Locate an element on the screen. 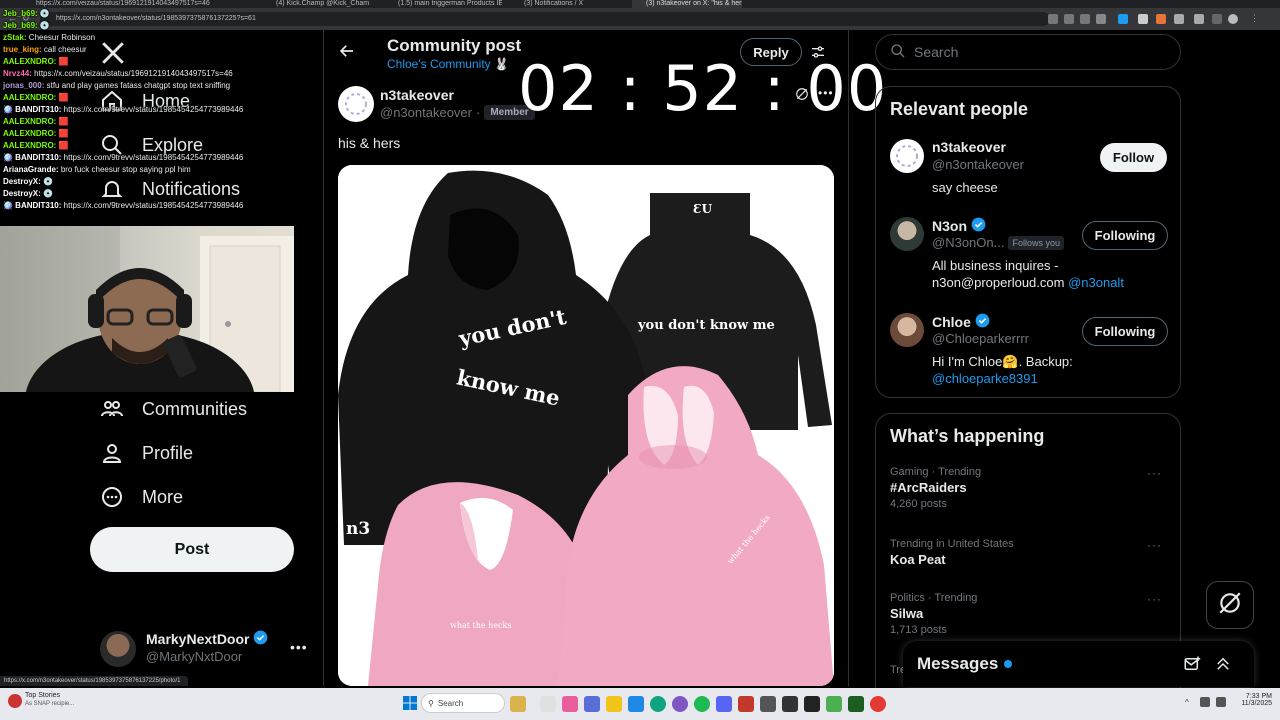 This screenshot has height=720, width=1280. person-name: Chloe is located at coordinates (961, 322).